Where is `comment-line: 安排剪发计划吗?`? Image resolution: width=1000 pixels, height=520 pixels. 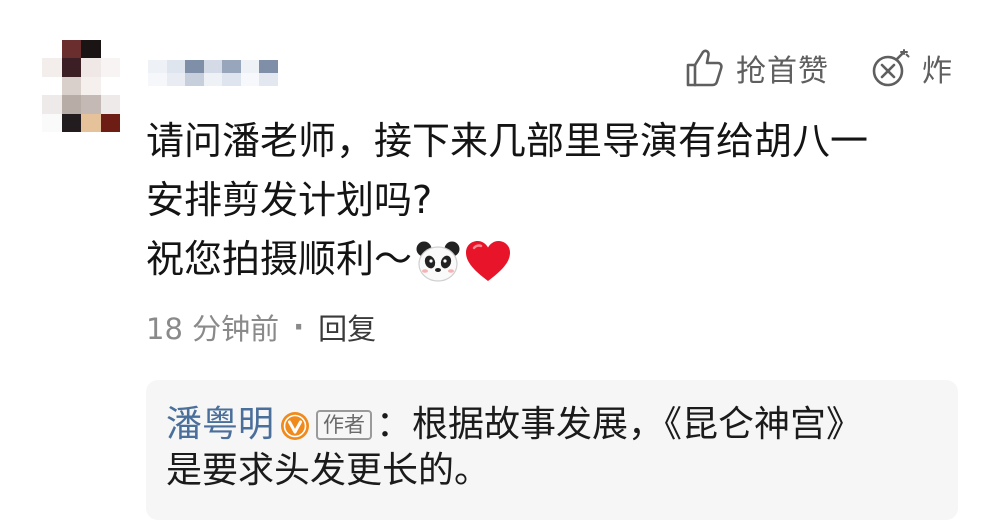
comment-line: 安排剪发计划吗? is located at coordinates (289, 200).